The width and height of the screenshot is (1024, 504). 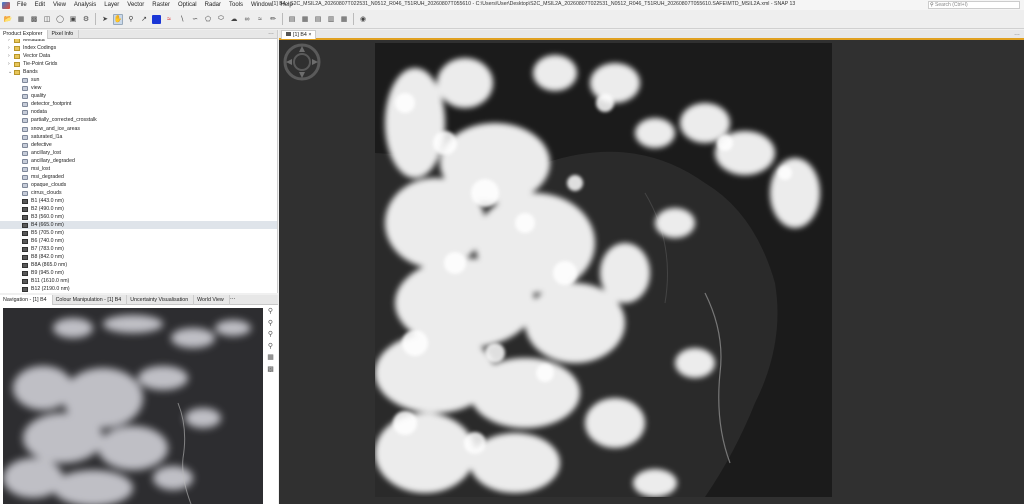 I want to click on tree-item: B3 (560.0 nm), so click(x=138, y=217).